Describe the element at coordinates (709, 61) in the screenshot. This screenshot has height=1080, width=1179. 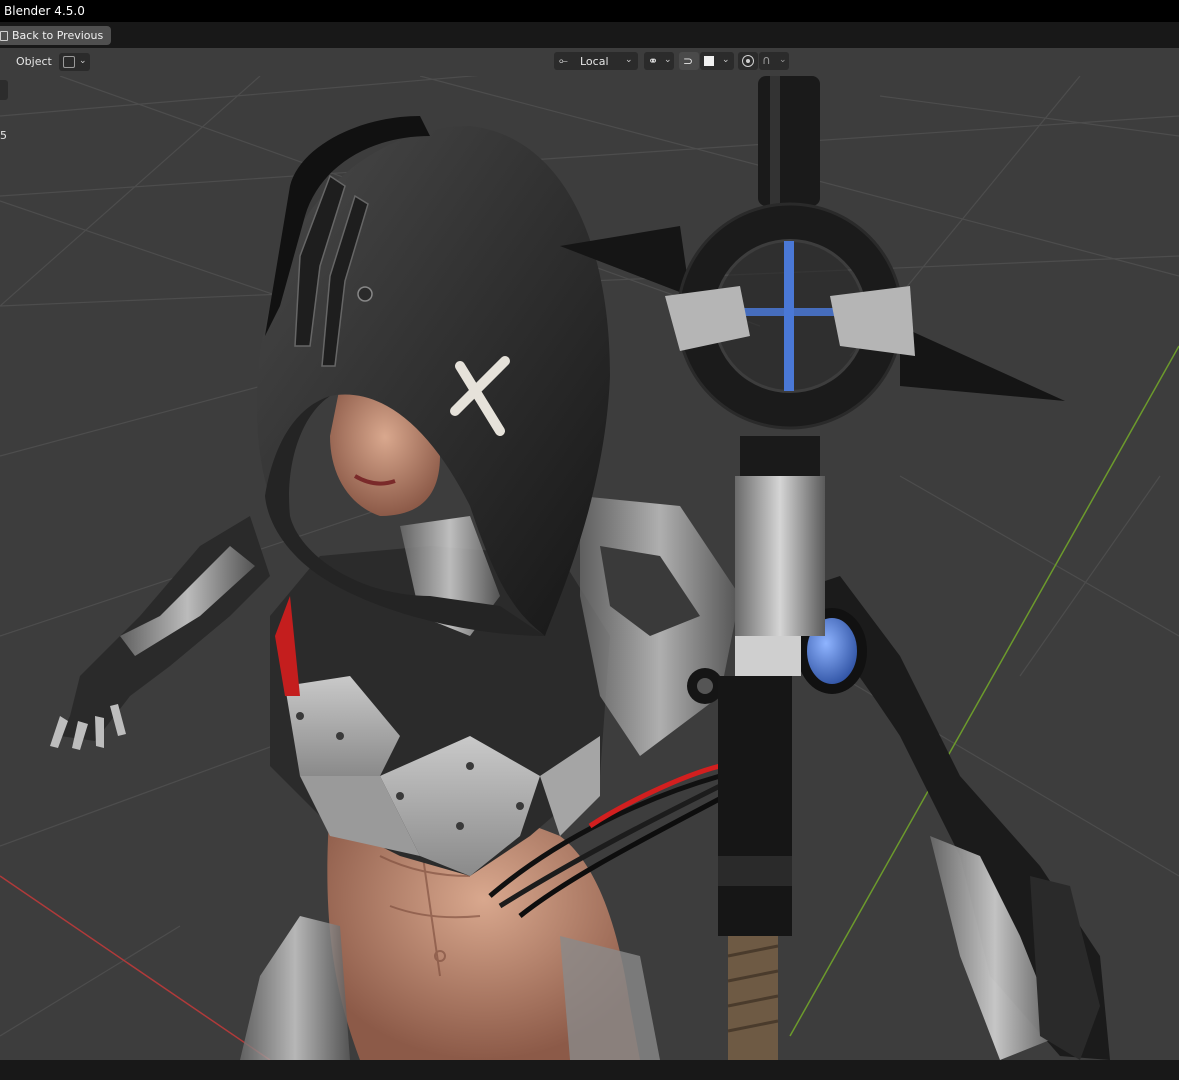
I see `snap-target-icon` at that location.